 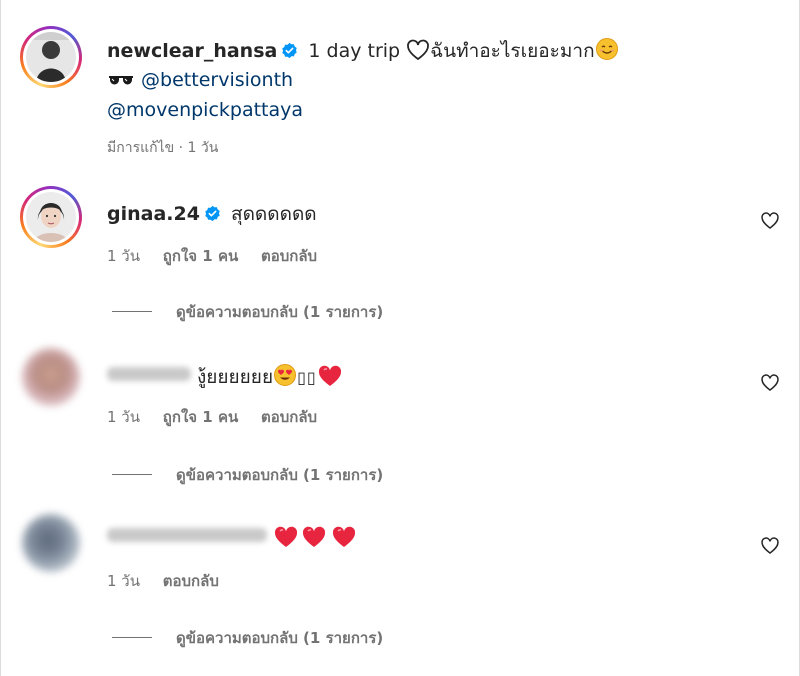 What do you see at coordinates (354, 51) in the screenshot?
I see `caption-text: 1 day trip` at bounding box center [354, 51].